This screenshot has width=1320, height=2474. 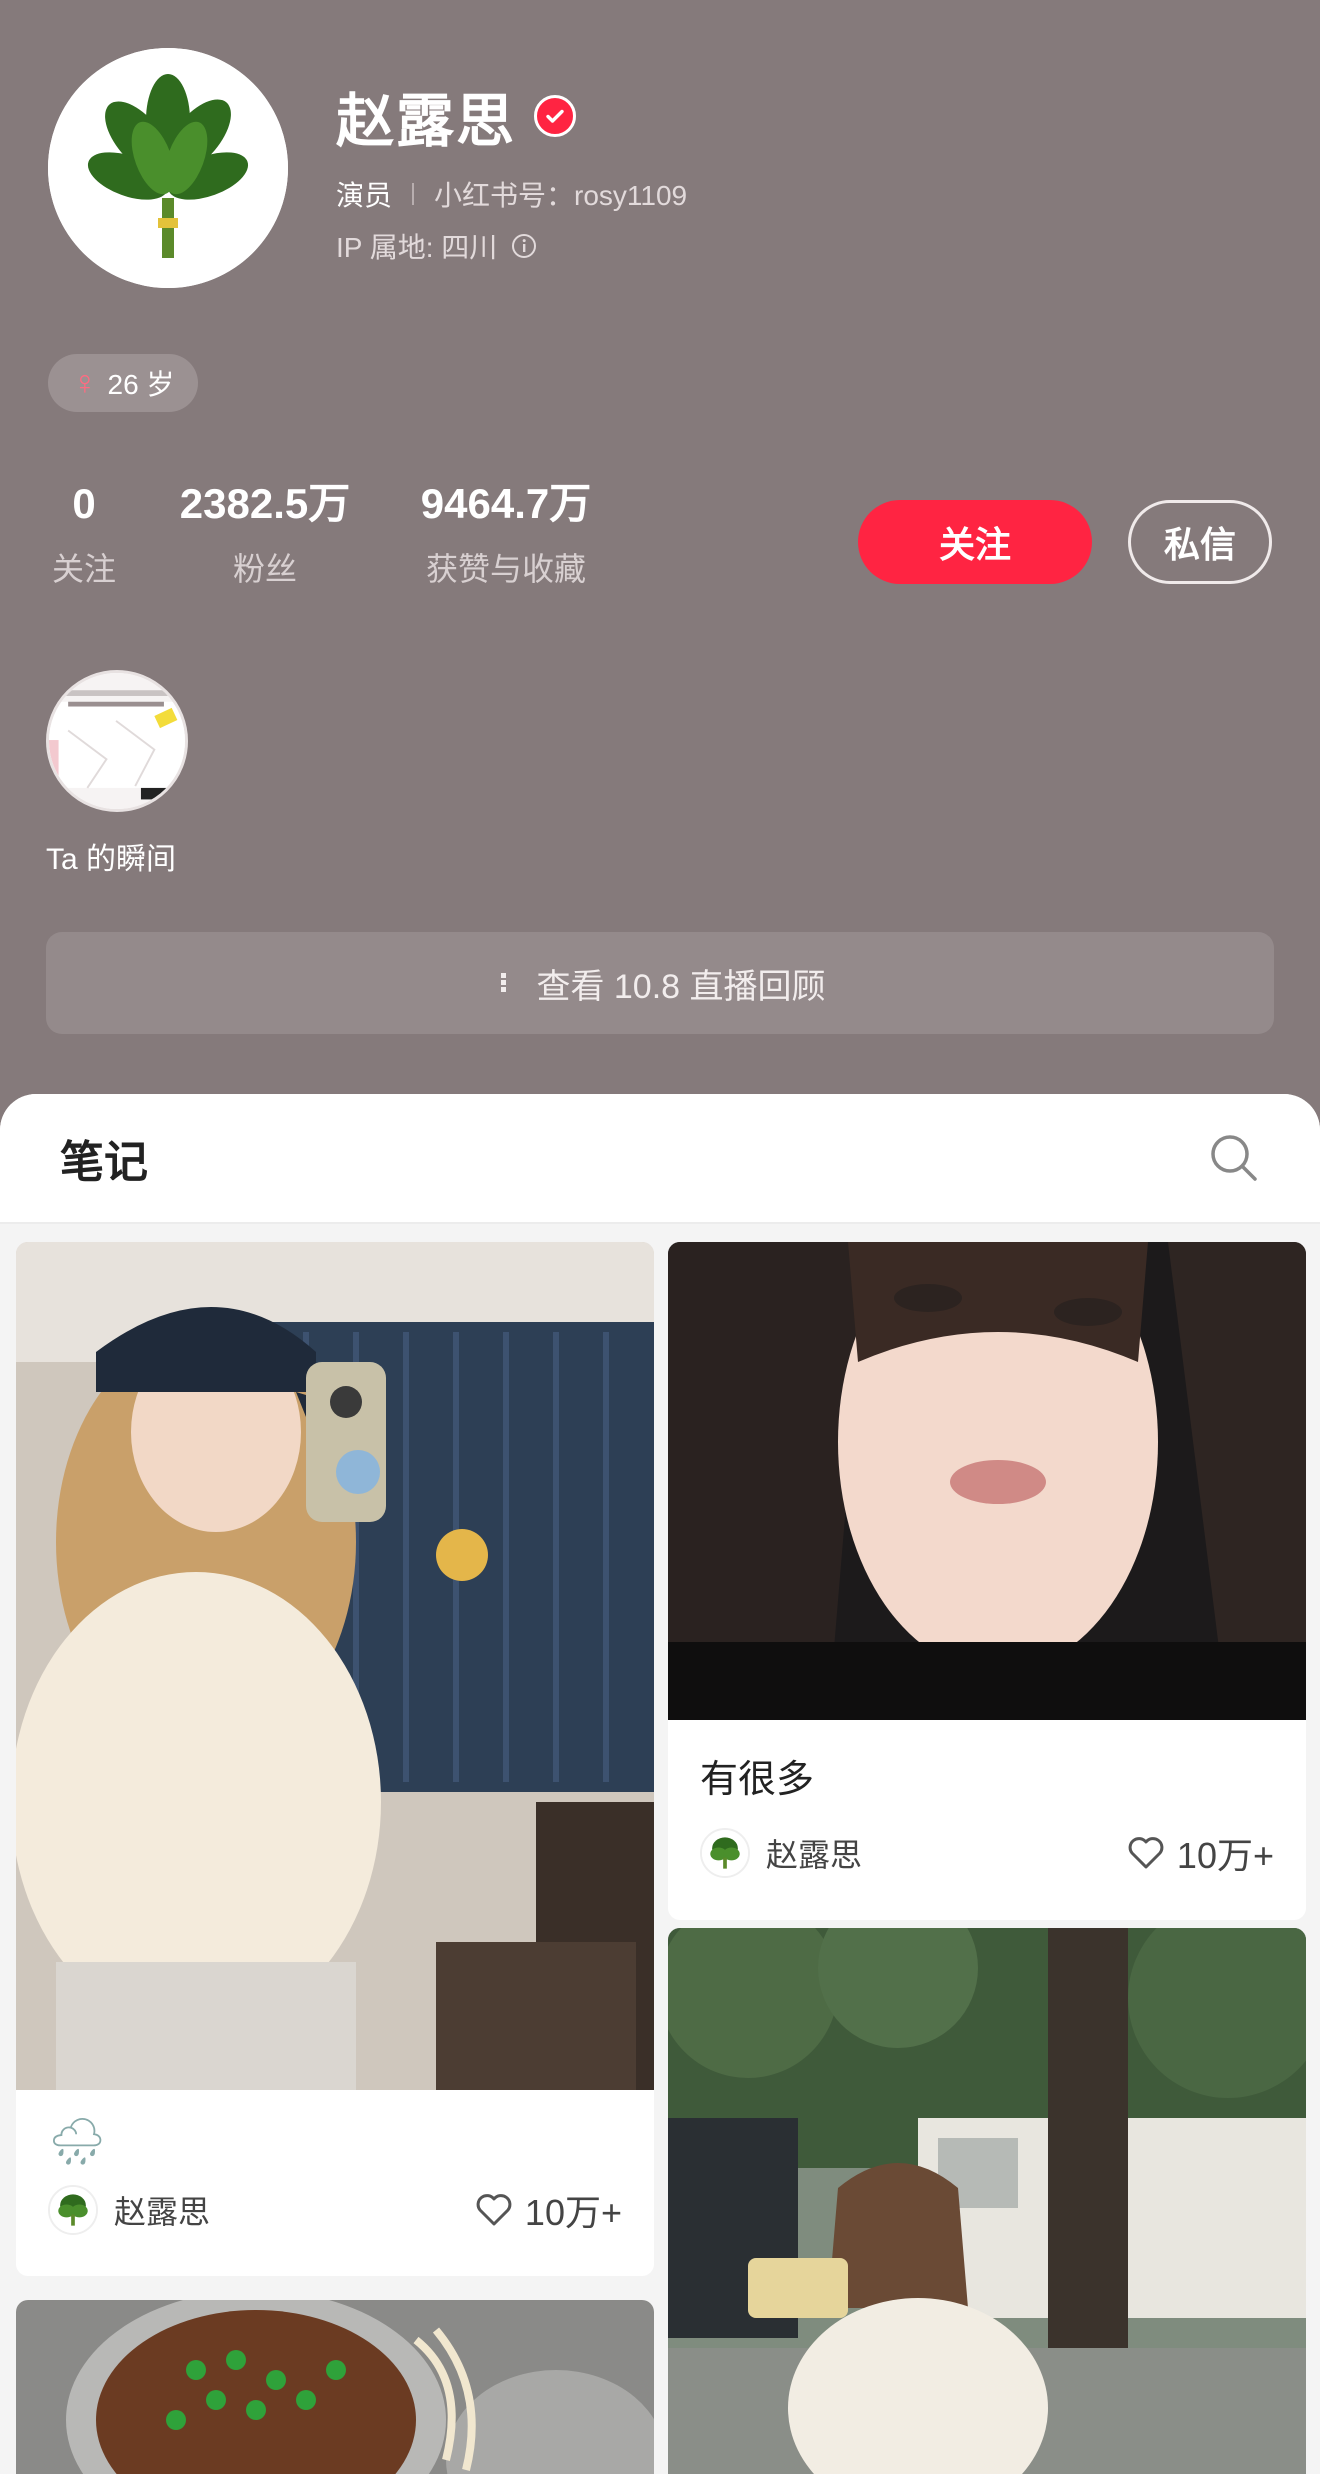 I want to click on note-footer-2: 赵露思 10万+, so click(x=987, y=1853).